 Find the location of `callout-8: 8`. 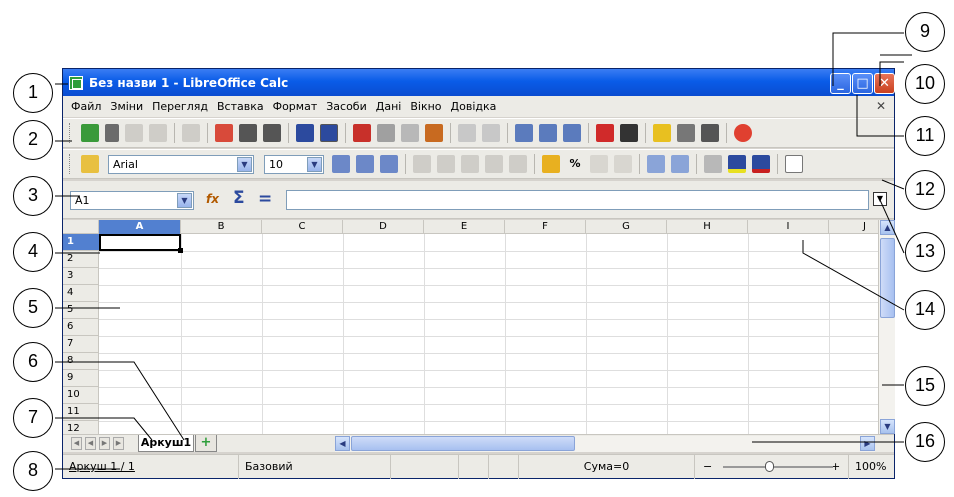

callout-8: 8 is located at coordinates (33, 471).